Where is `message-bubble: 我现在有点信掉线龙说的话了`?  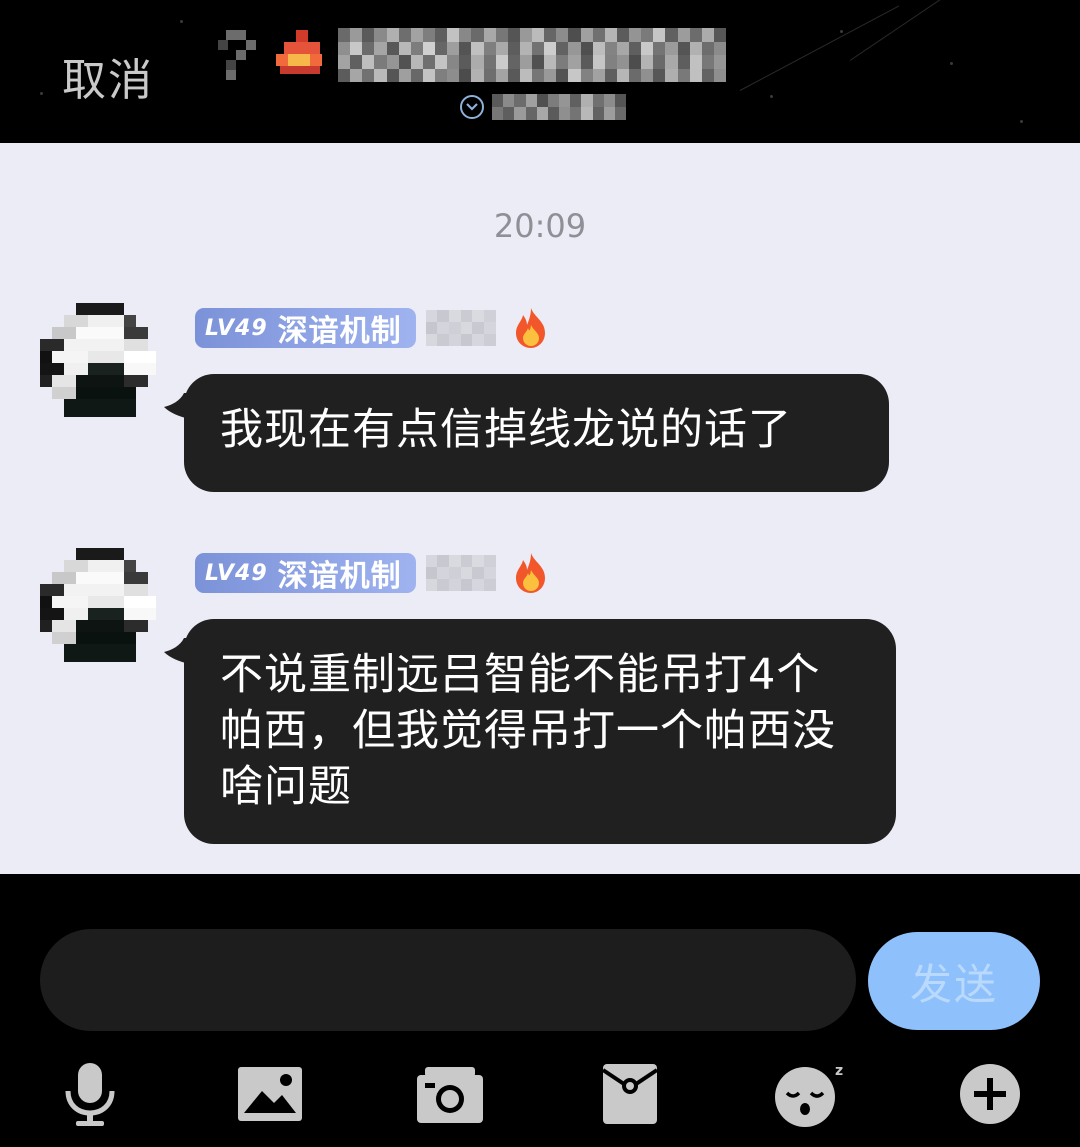 message-bubble: 我现在有点信掉线龙说的话了 is located at coordinates (536, 433).